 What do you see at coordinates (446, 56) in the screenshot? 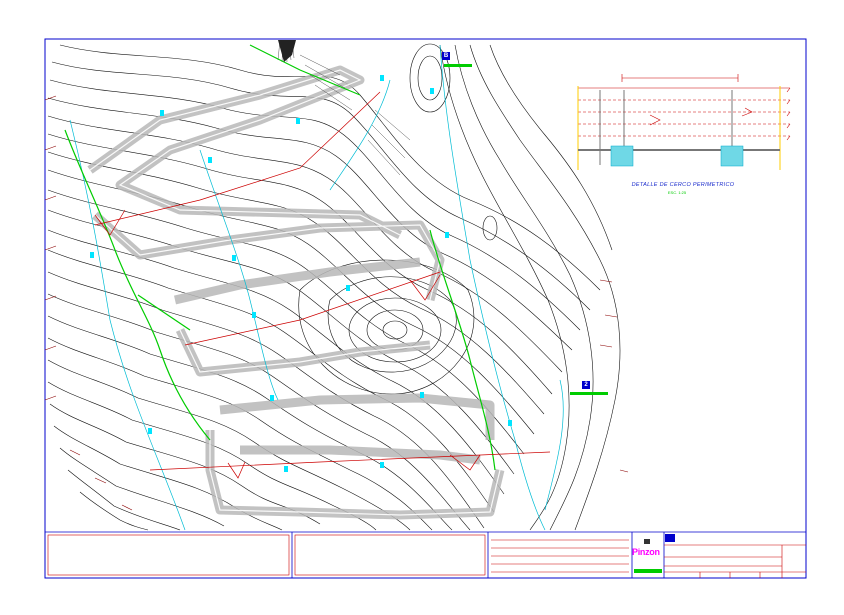
I see `marker-a-label: B` at bounding box center [446, 56].